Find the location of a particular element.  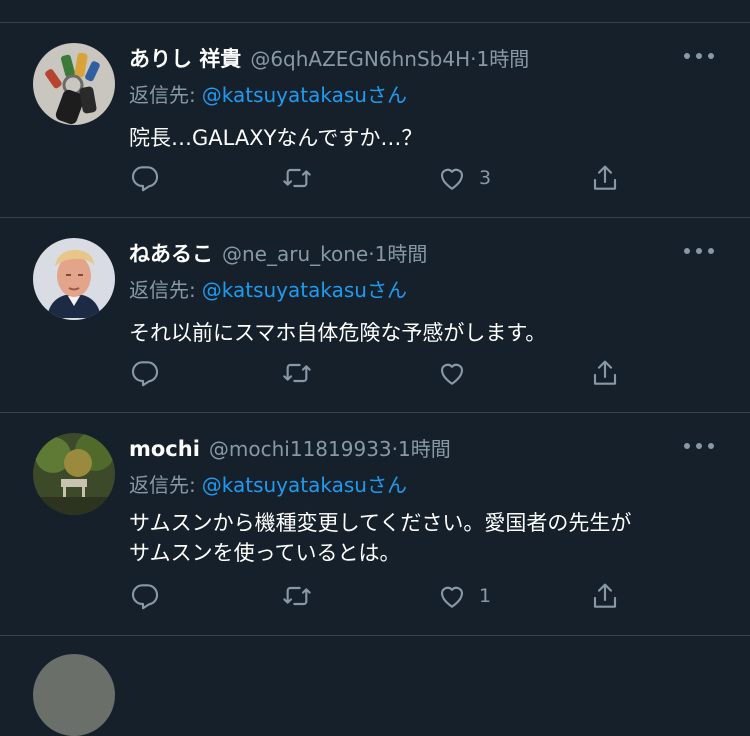

like-button: 1 is located at coordinates (463, 596).